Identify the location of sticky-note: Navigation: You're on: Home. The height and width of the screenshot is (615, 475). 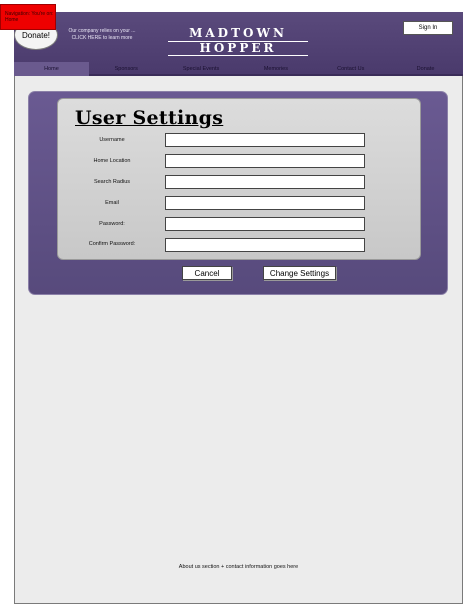
(28, 17).